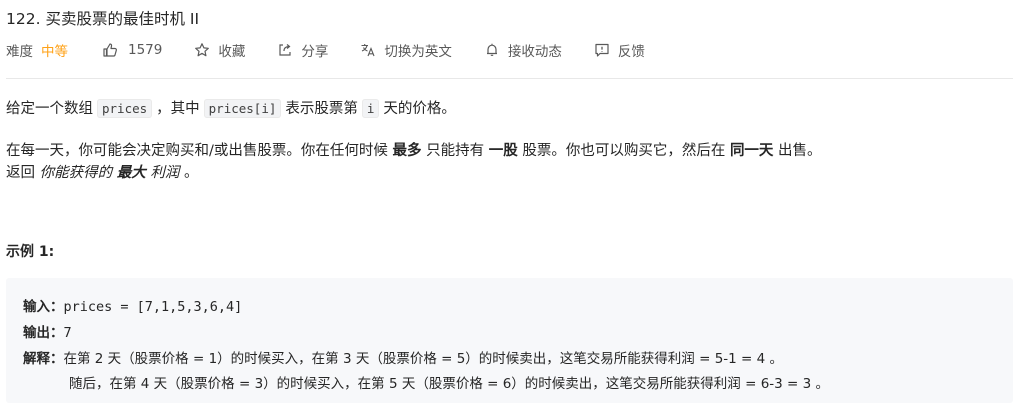 This screenshot has height=403, width=1013. Describe the element at coordinates (202, 50) in the screenshot. I see `star-icon` at that location.